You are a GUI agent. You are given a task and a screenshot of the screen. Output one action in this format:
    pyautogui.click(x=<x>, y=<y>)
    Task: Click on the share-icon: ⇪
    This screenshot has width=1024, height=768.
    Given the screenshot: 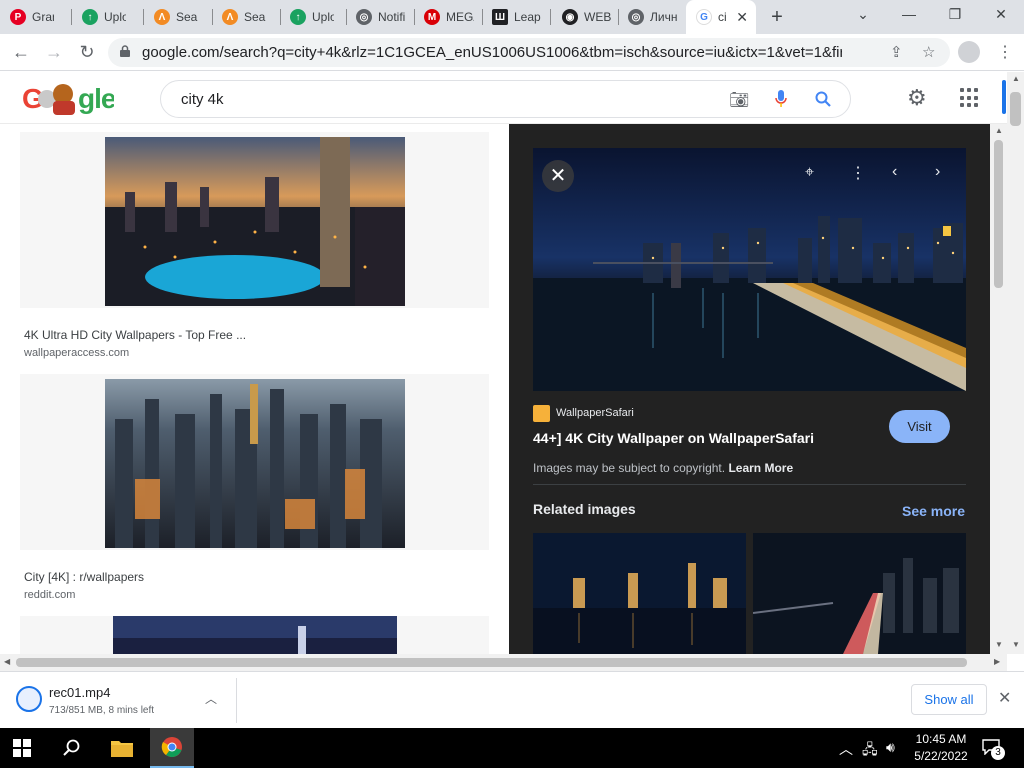 What is the action you would take?
    pyautogui.click(x=896, y=52)
    